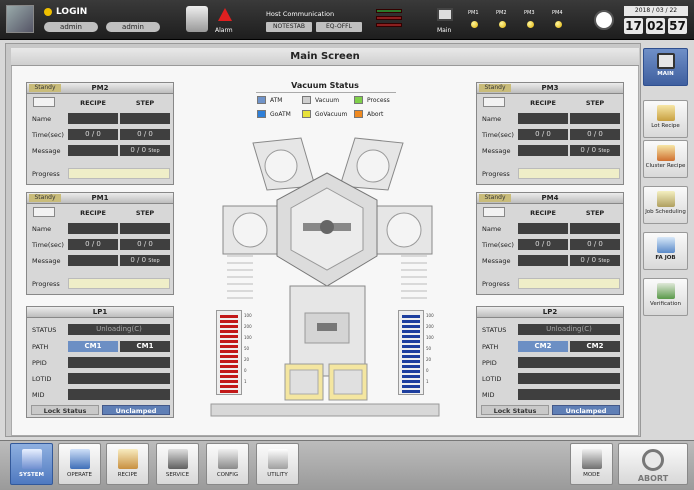  I want to click on pm1-progress-bar, so click(119, 283).